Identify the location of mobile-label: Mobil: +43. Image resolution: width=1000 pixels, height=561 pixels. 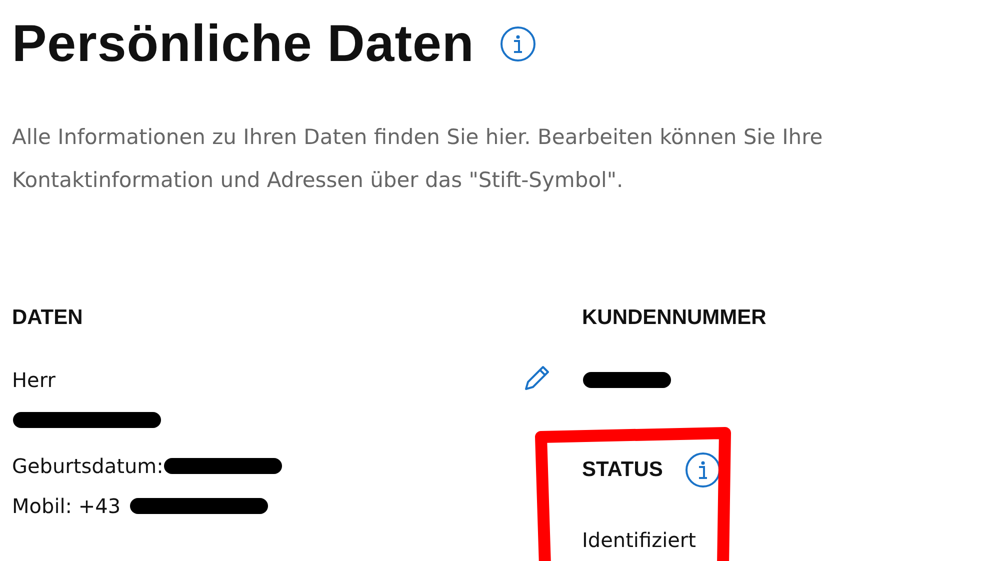
(66, 506).